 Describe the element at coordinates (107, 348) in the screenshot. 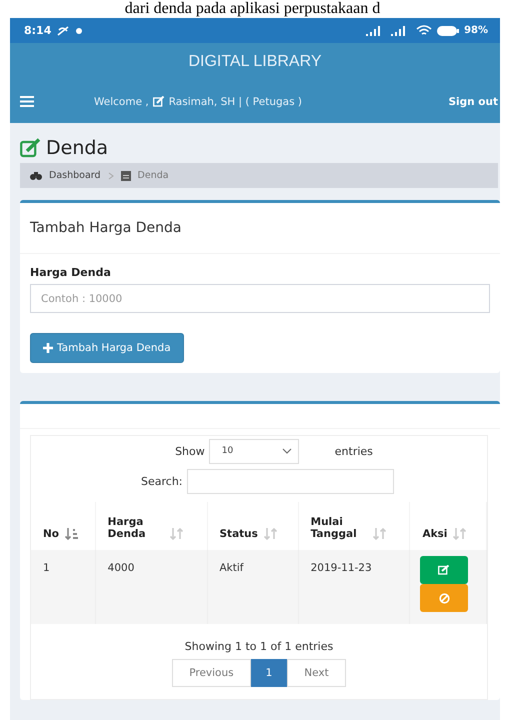

I see `add-button: Tambah Harga Denda` at that location.